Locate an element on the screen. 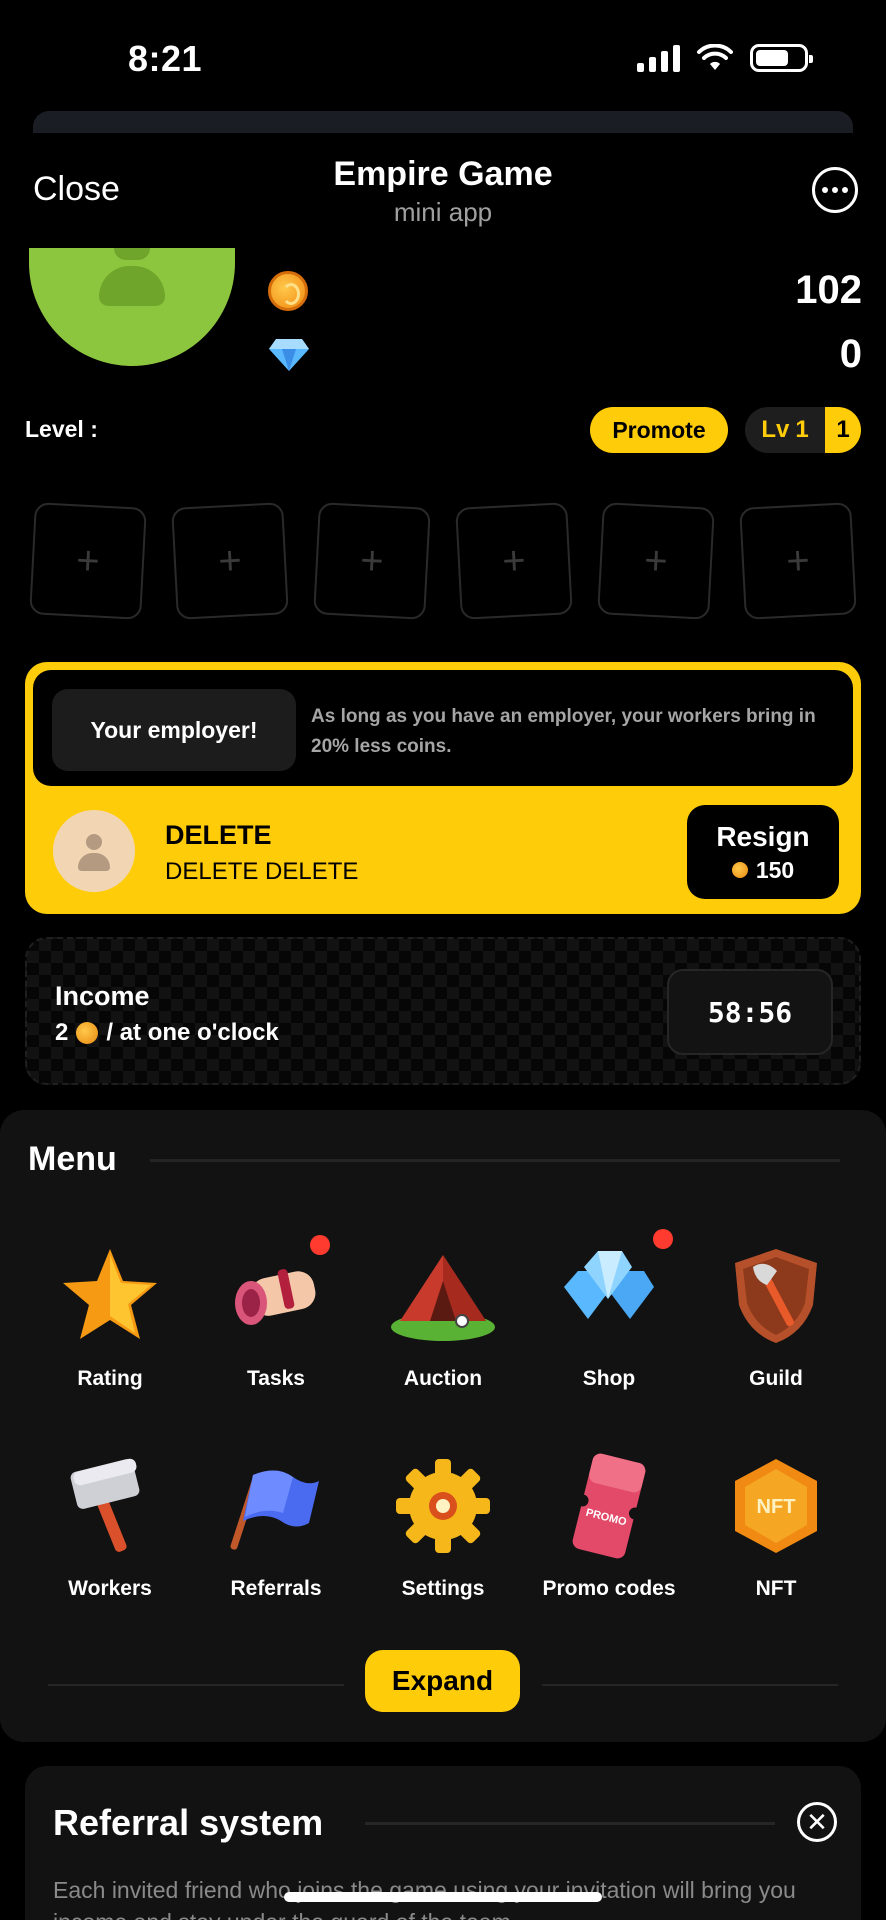 The height and width of the screenshot is (1920, 886). battery-icon is located at coordinates (781, 58).